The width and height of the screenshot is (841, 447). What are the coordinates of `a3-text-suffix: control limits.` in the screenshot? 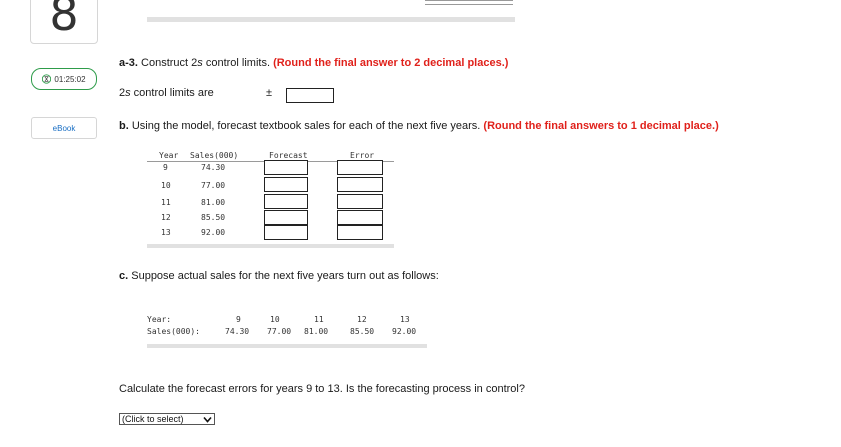 It's located at (238, 63).